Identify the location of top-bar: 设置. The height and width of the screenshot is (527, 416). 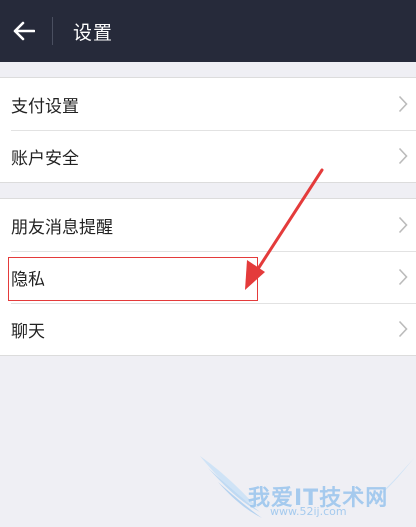
(208, 31).